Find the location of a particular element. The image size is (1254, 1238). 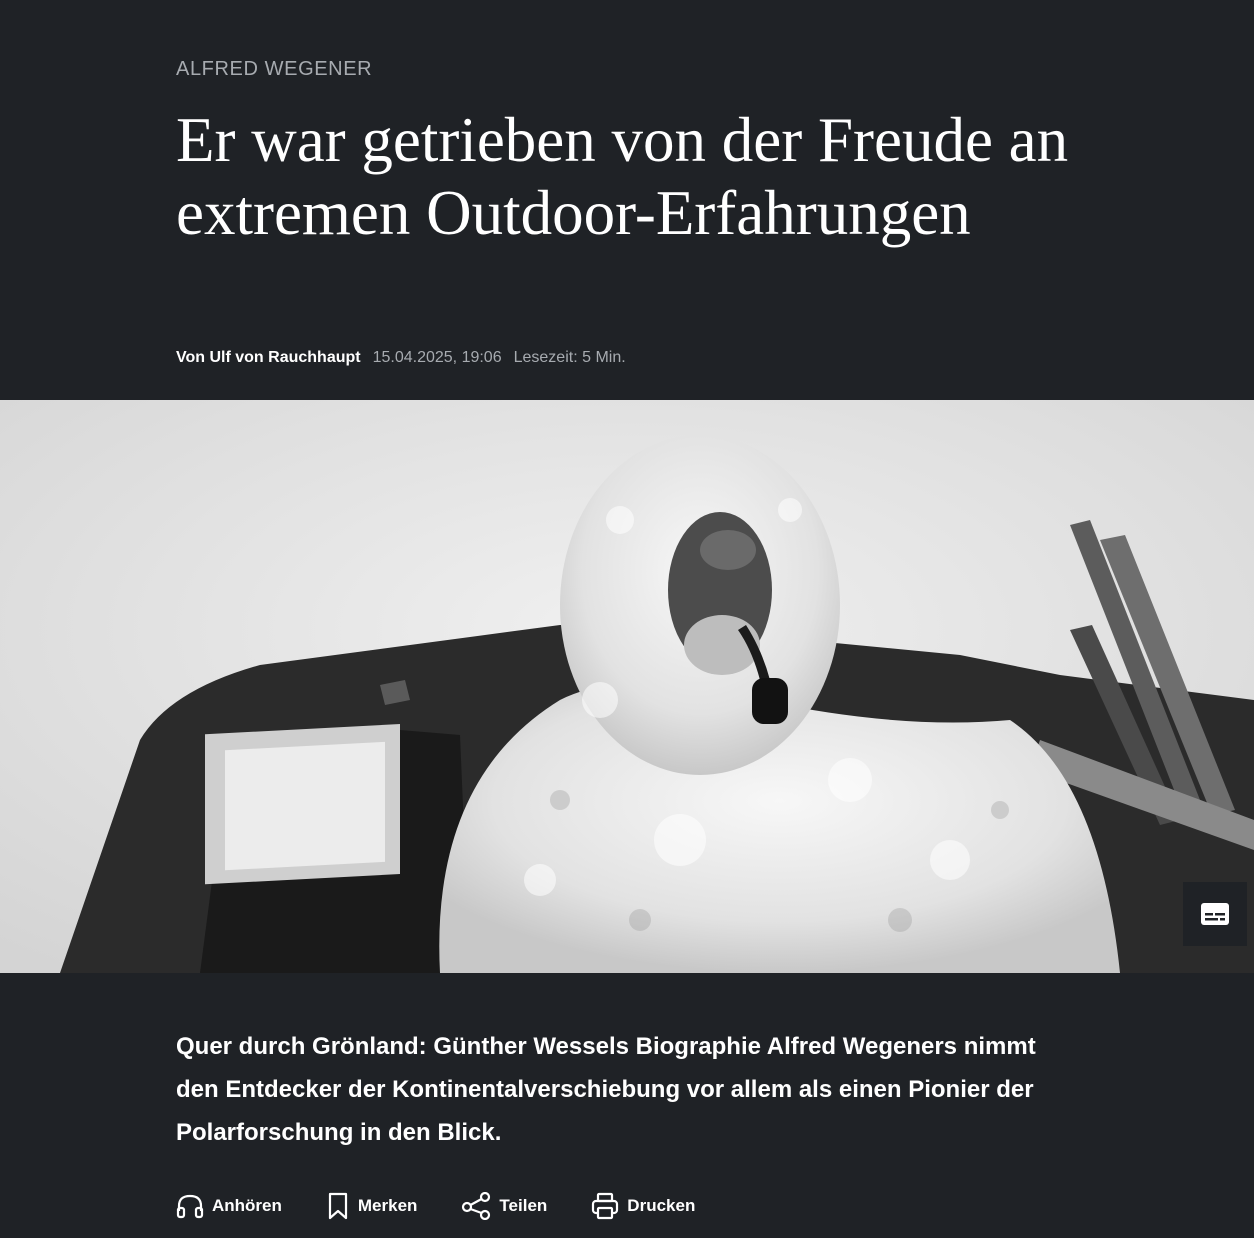

reading-time: Lesezeit: 5 Min. is located at coordinates (569, 357).